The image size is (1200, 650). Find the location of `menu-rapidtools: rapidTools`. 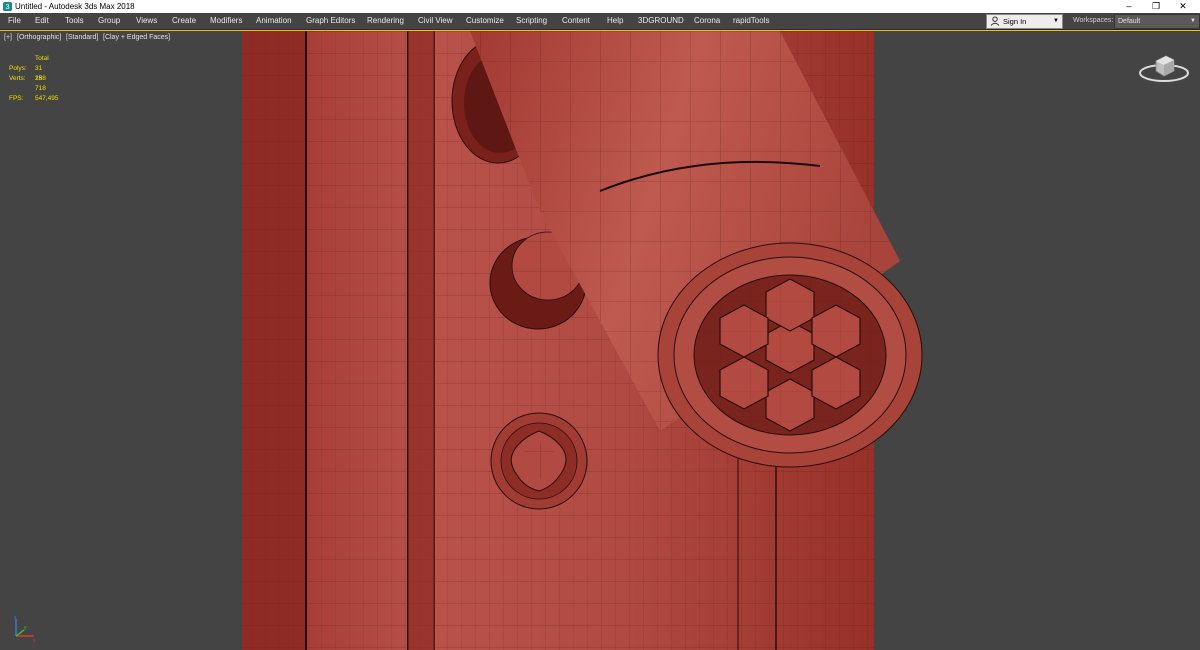

menu-rapidtools: rapidTools is located at coordinates (751, 21).